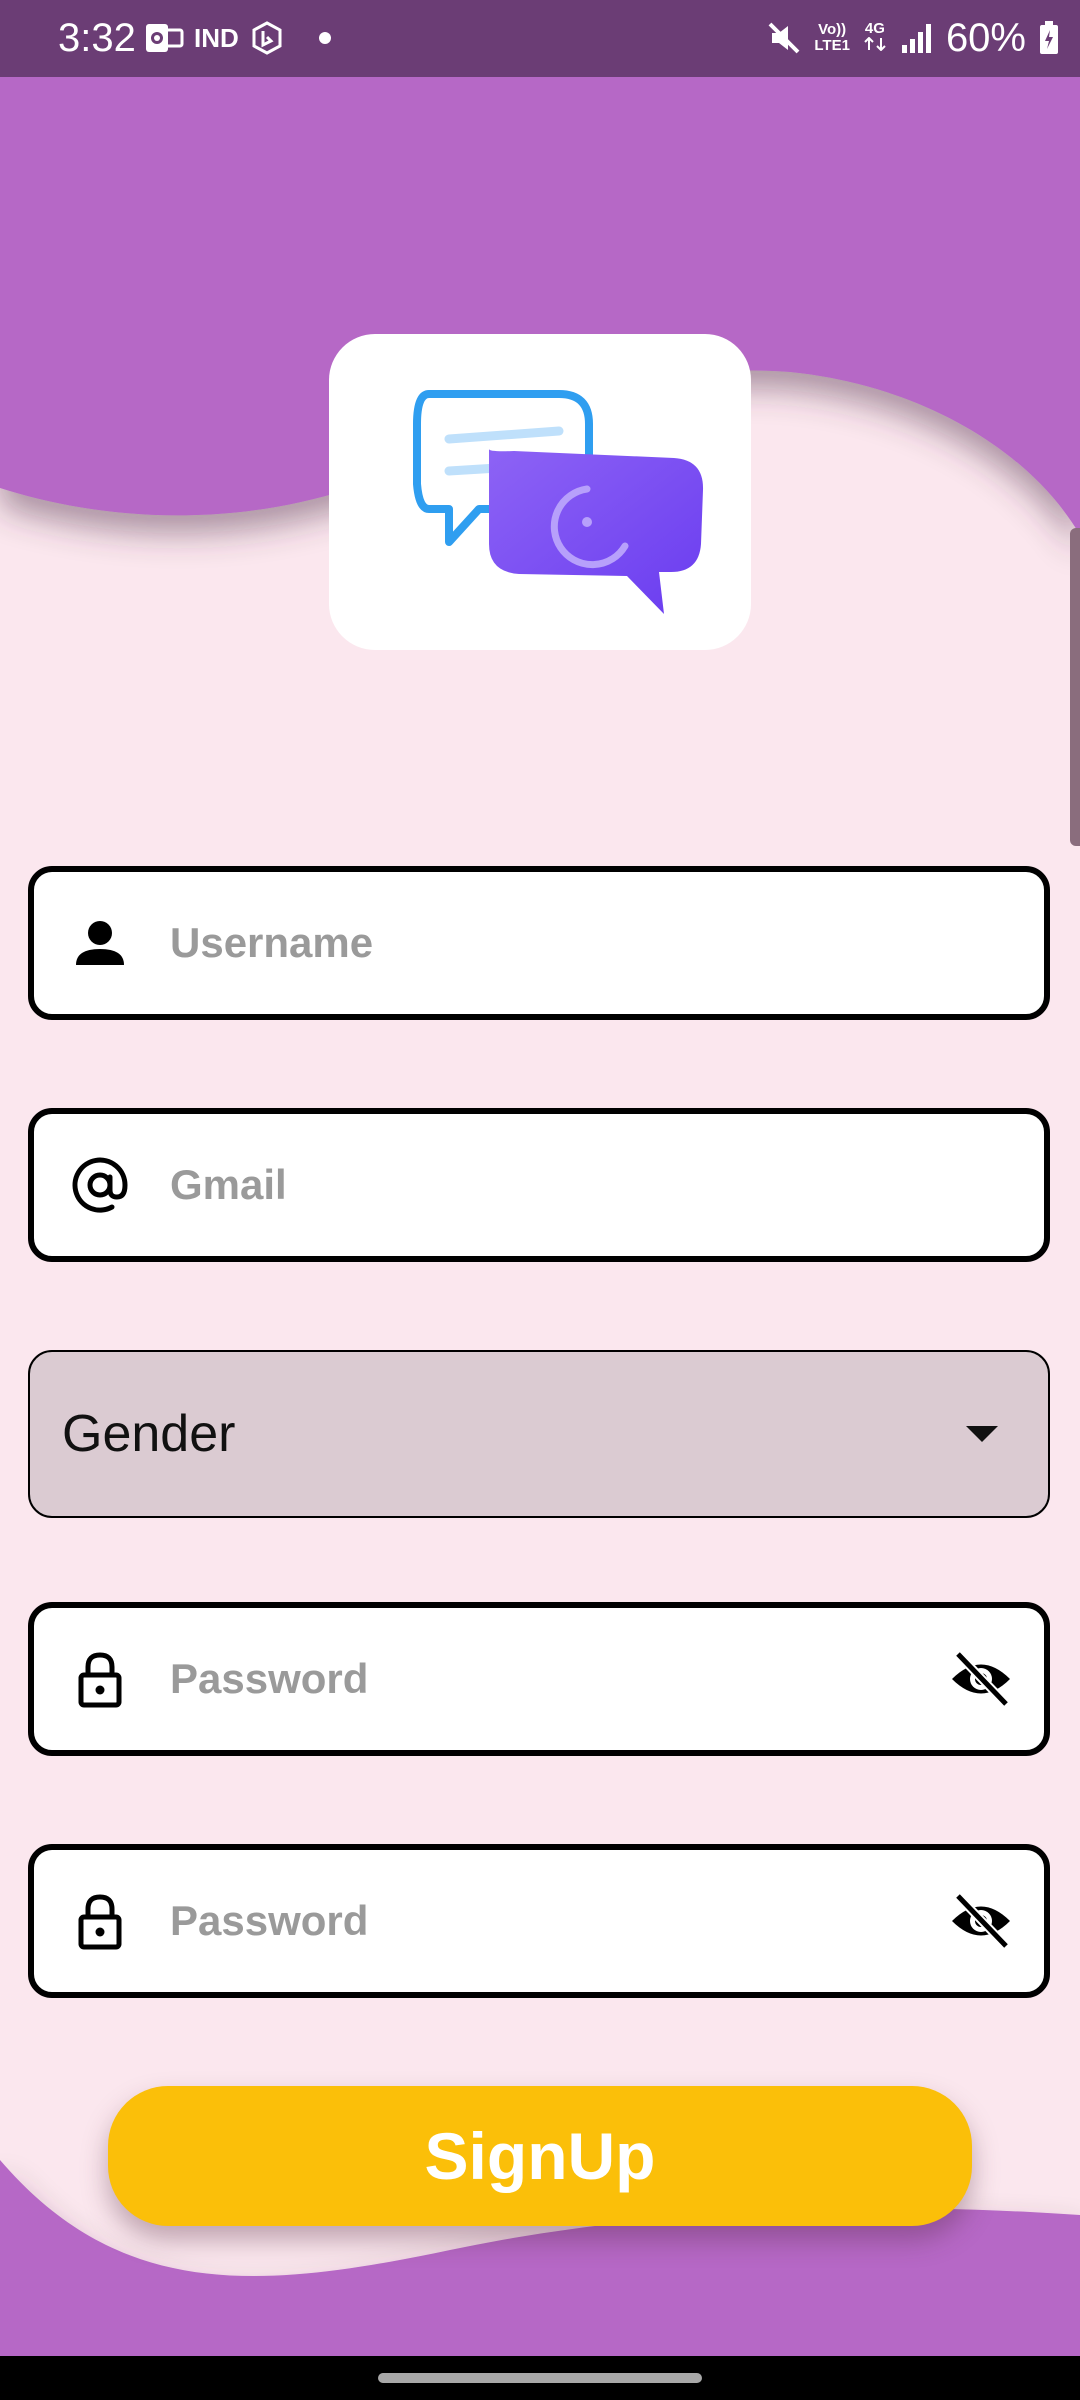 This screenshot has height=2400, width=1080. Describe the element at coordinates (228, 1184) in the screenshot. I see `gmail-placeholder: Gmail` at that location.